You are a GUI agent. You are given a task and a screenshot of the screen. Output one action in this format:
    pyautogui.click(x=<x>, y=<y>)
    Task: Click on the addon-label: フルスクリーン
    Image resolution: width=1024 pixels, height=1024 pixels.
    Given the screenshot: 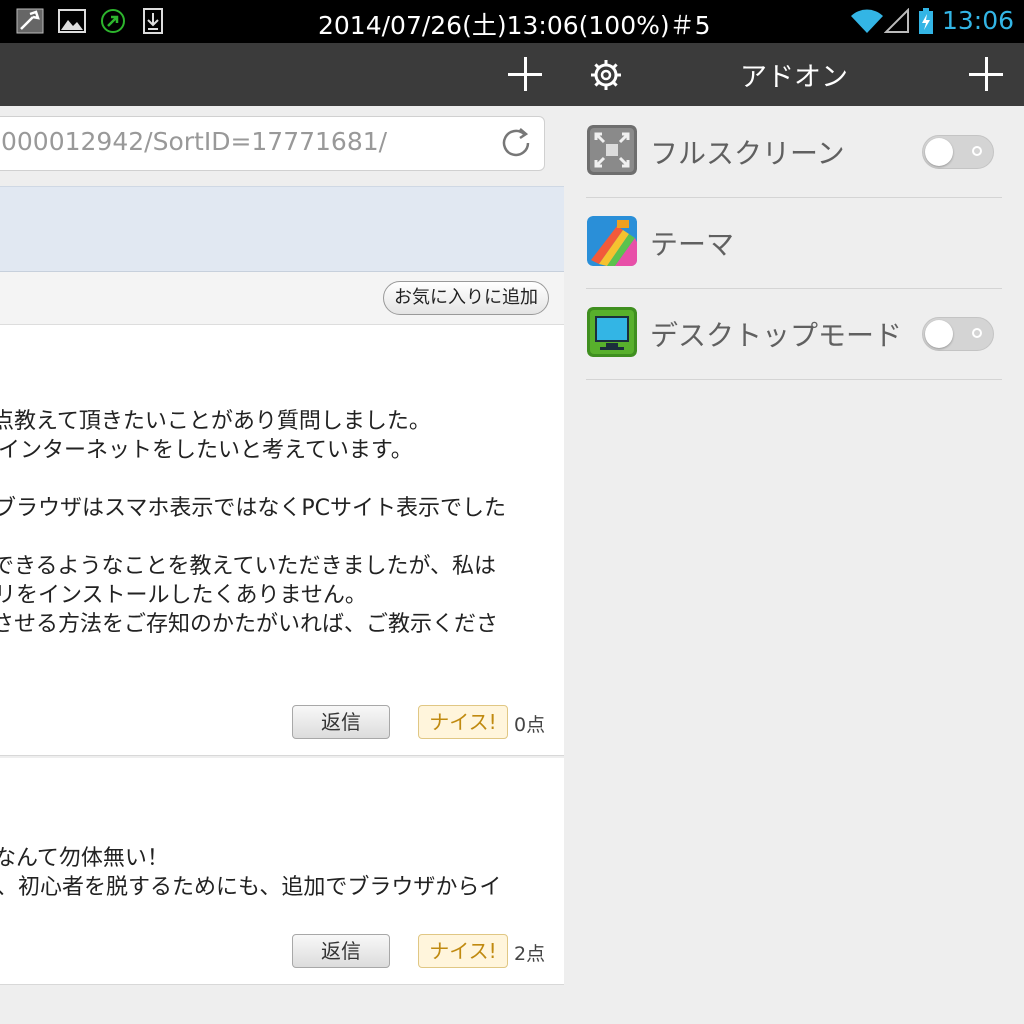 What is the action you would take?
    pyautogui.click(x=747, y=153)
    